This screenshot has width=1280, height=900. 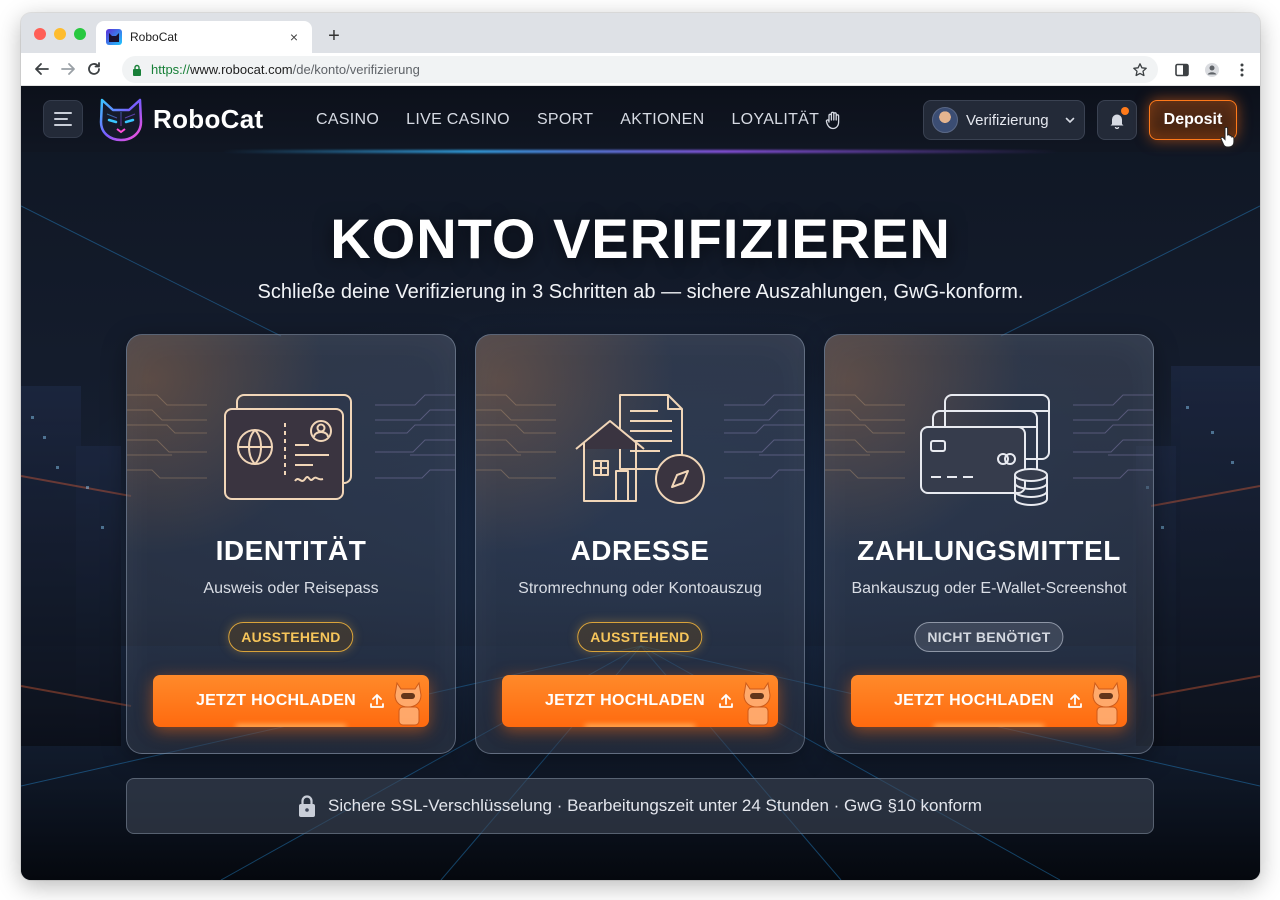 What do you see at coordinates (137, 70) in the screenshot?
I see `secure-lock-icon` at bounding box center [137, 70].